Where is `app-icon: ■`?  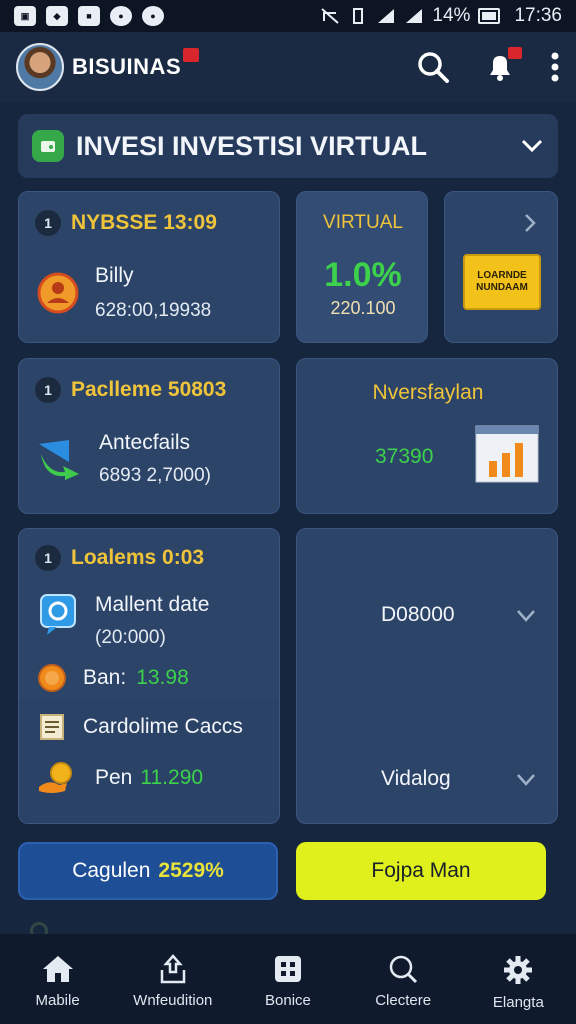 app-icon: ■ is located at coordinates (89, 16).